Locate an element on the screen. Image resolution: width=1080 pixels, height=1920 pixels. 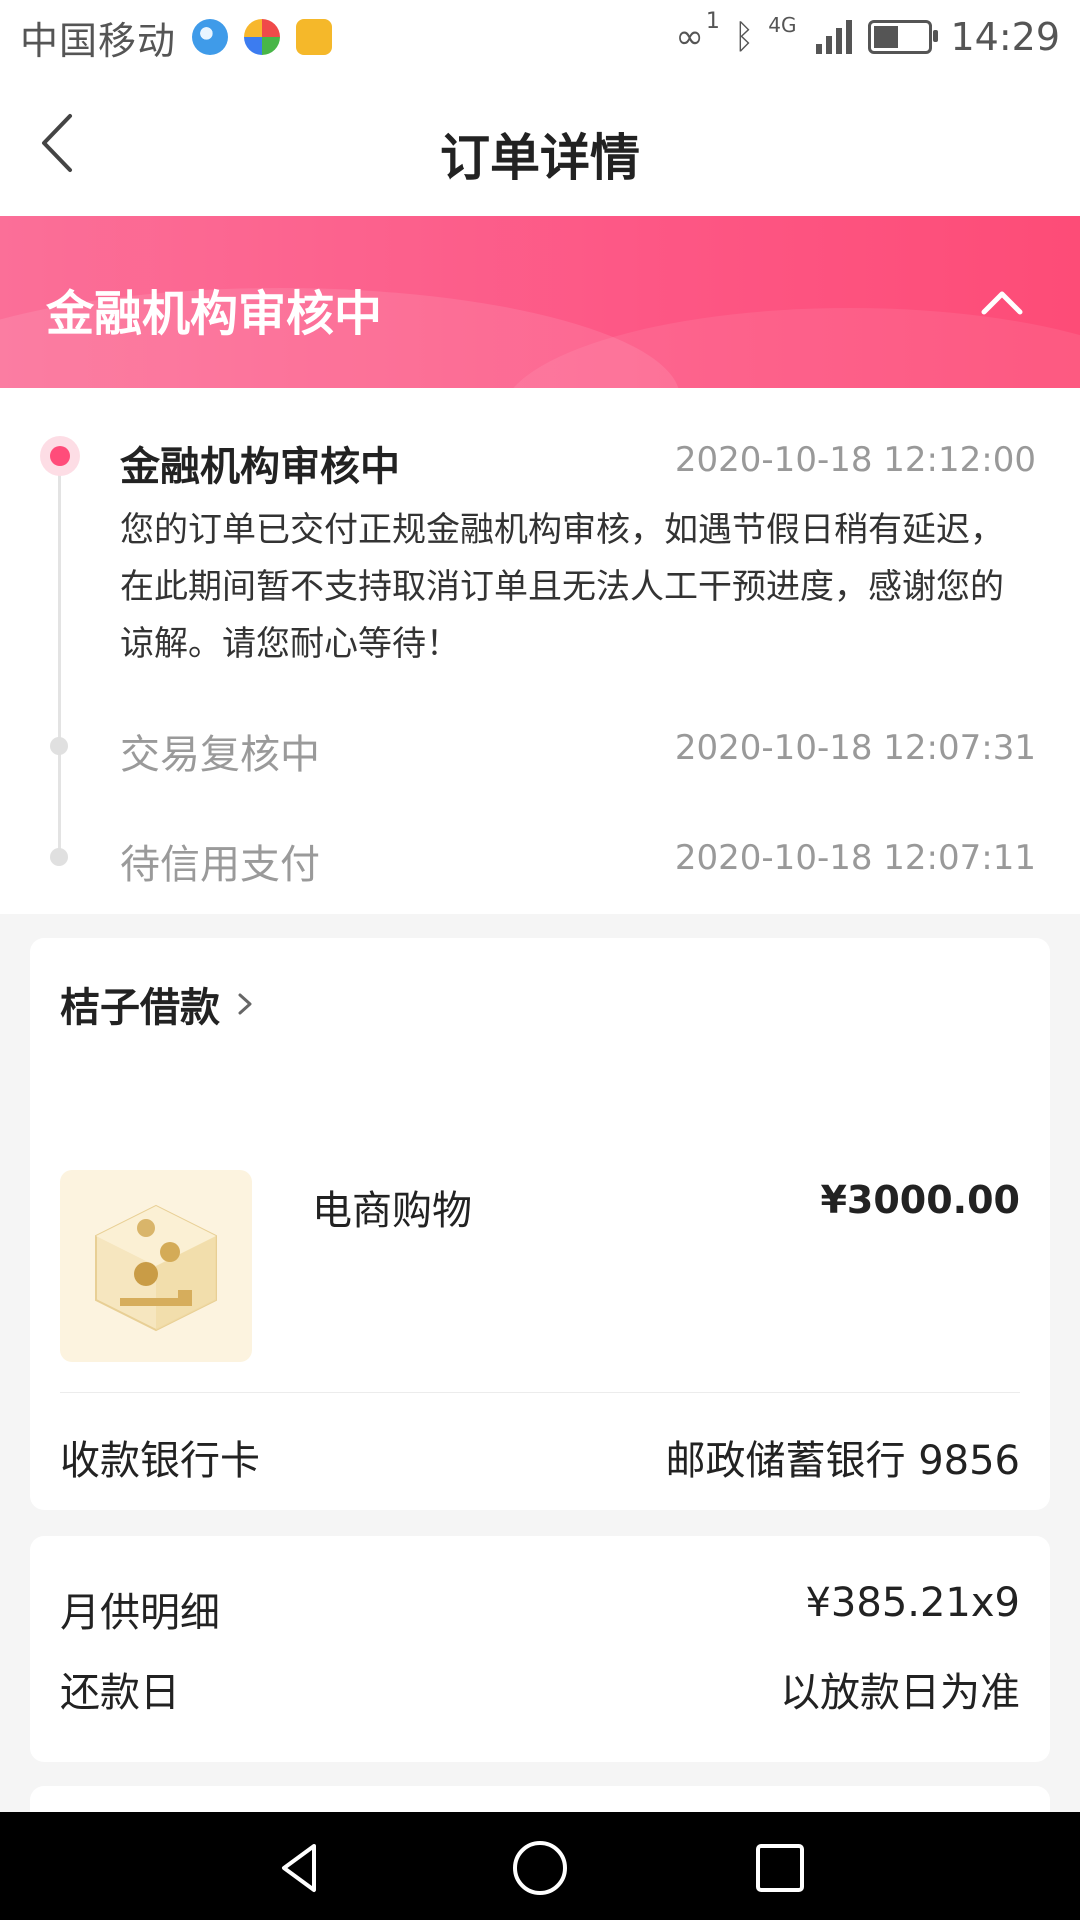
coin-box-icon is located at coordinates (156, 1268).